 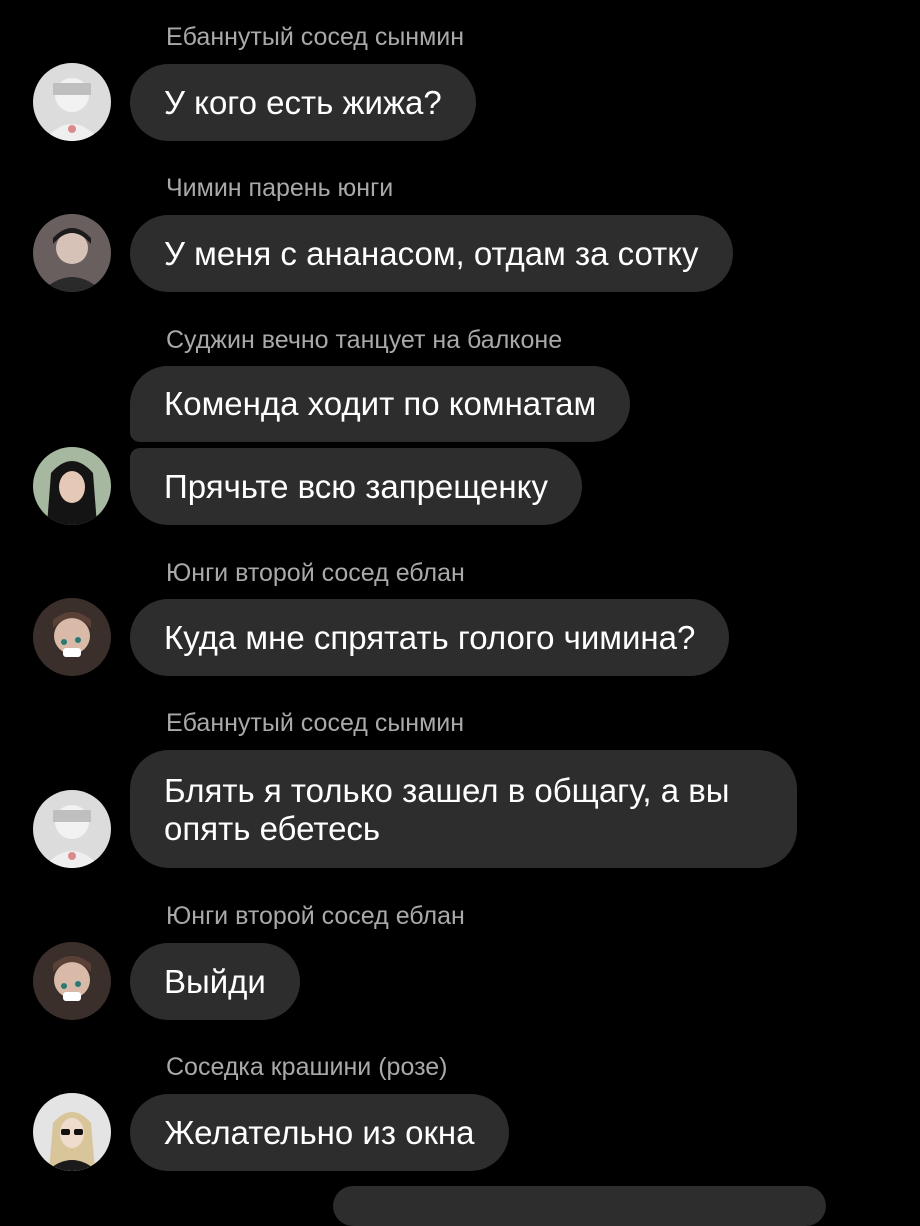 I want to click on message-text: У кого есть жижа?, so click(x=303, y=102).